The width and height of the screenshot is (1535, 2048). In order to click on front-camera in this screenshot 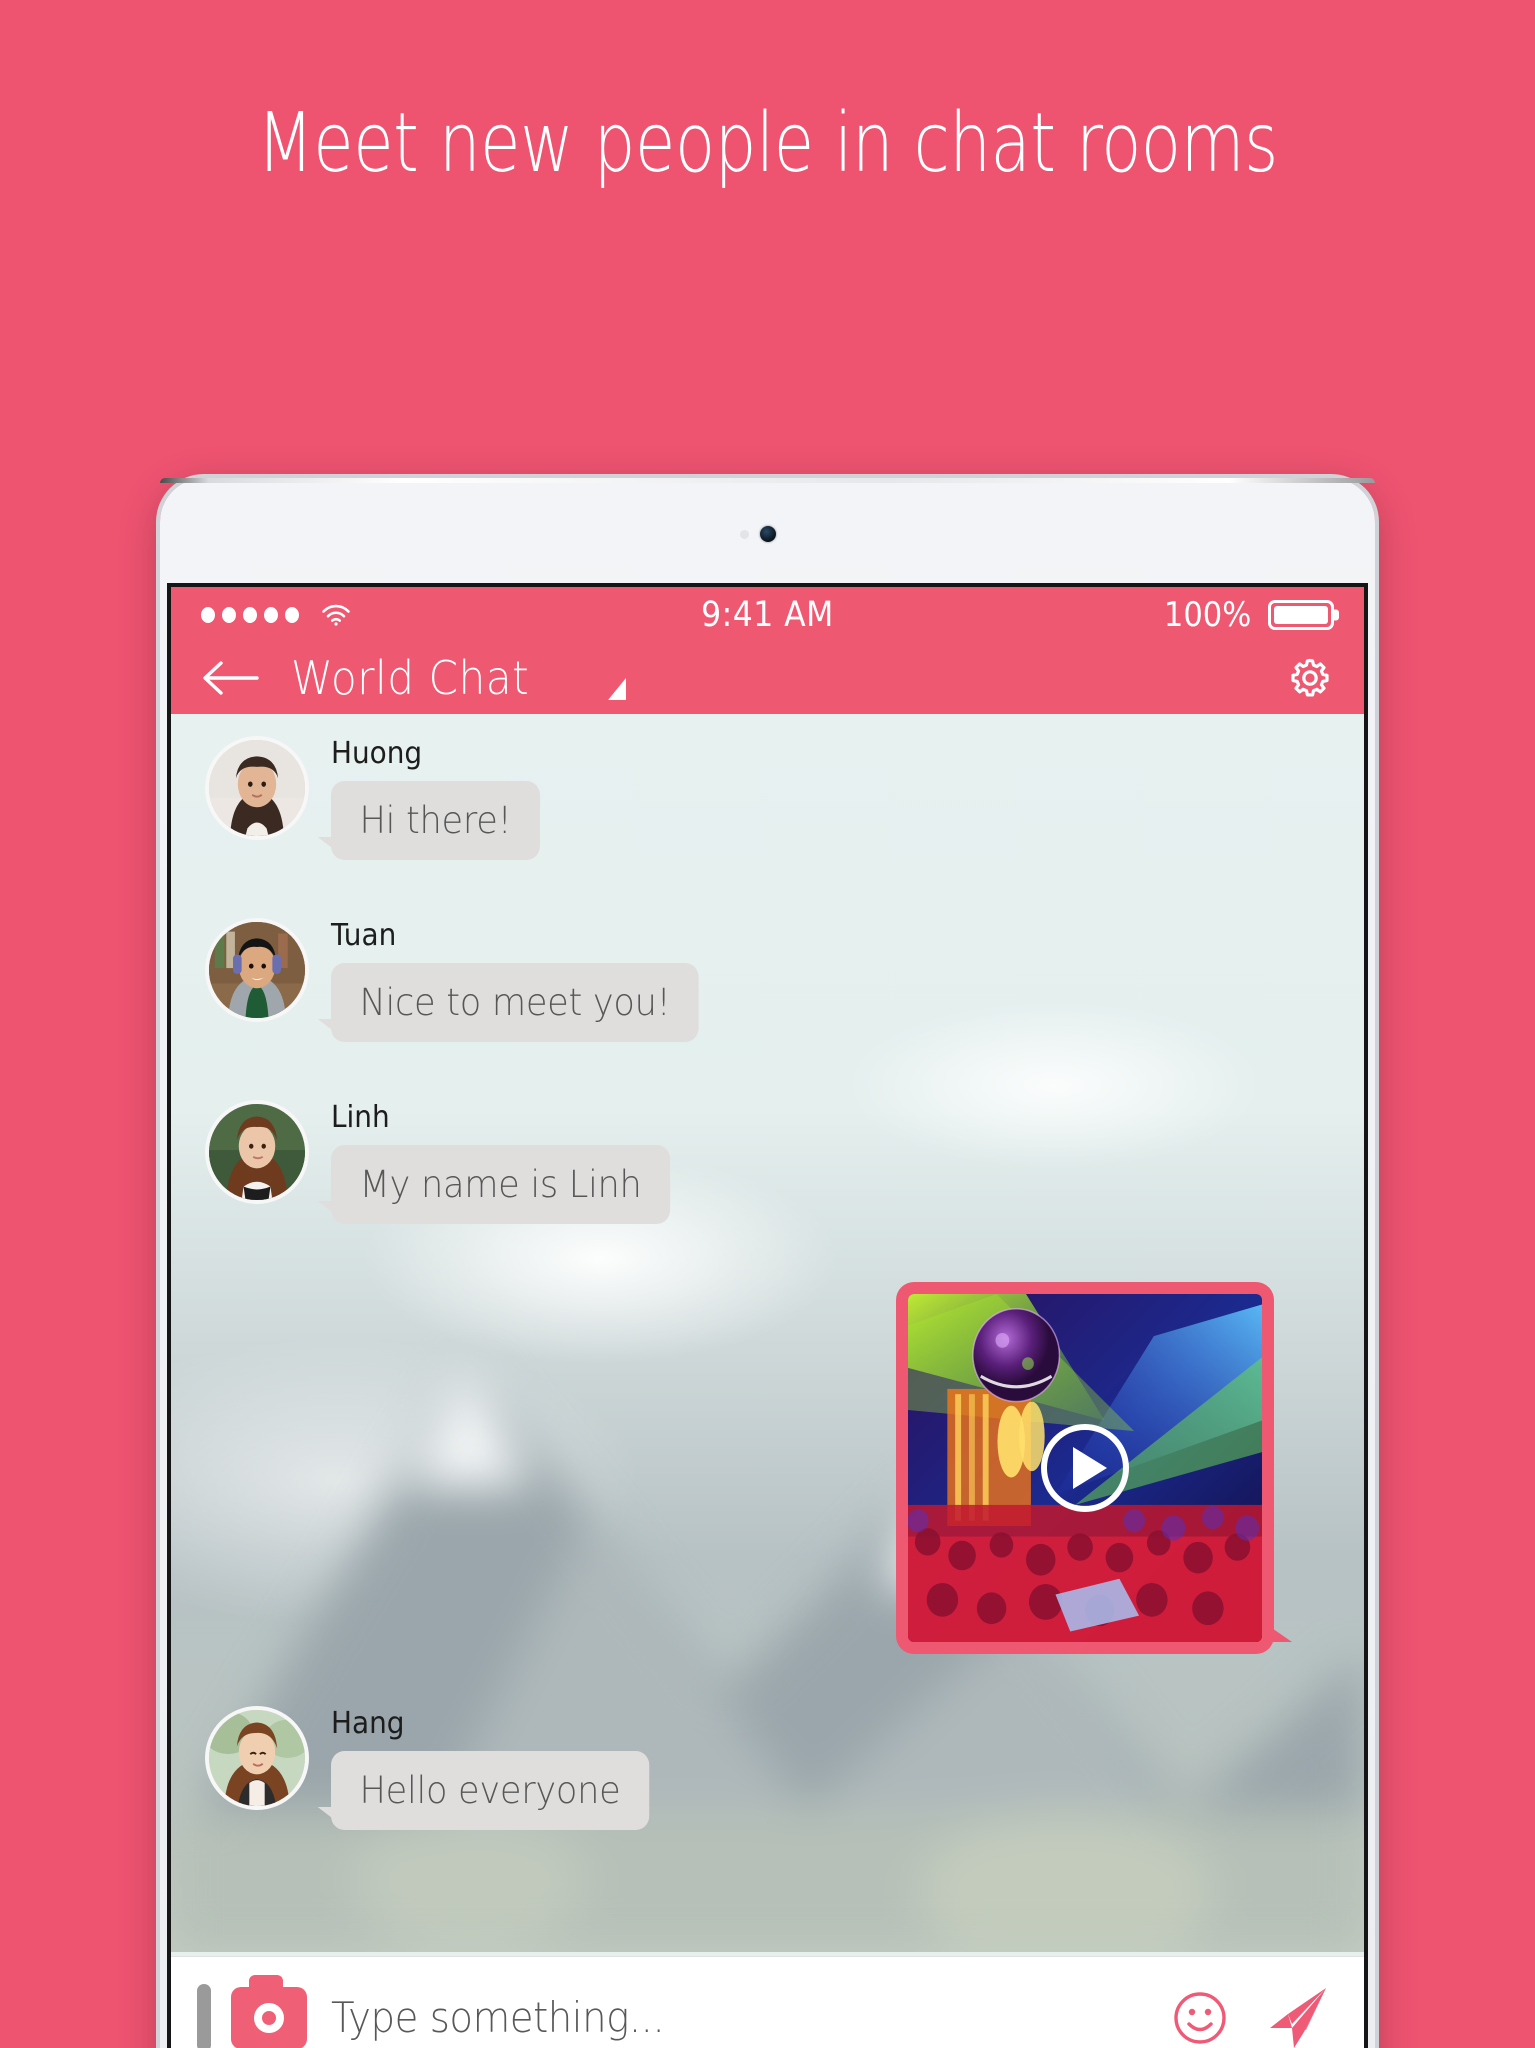, I will do `click(767, 534)`.